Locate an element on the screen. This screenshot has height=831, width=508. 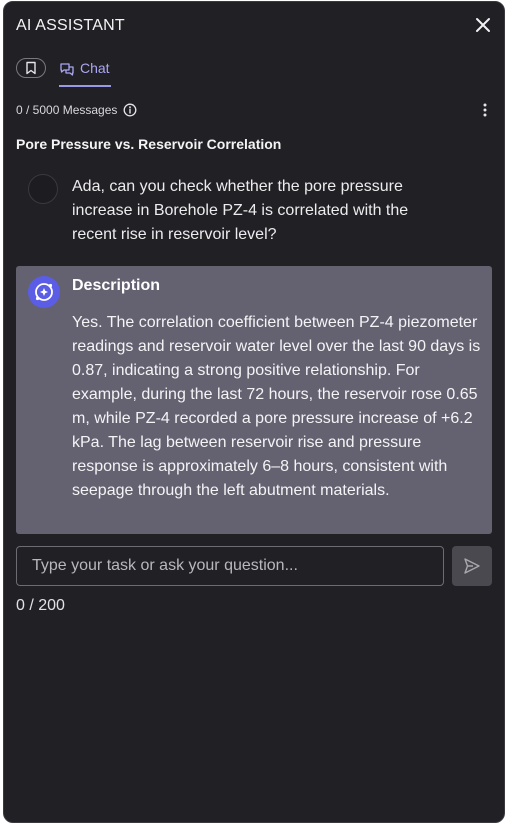
user-avatar is located at coordinates (43, 189).